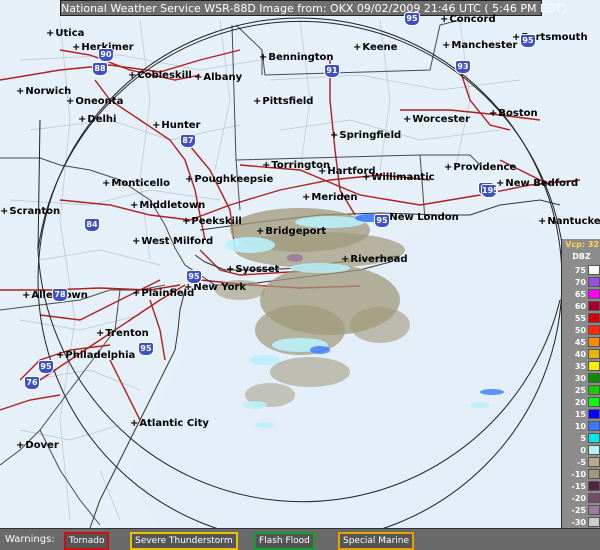 The width and height of the screenshot is (600, 550). I want to click on legend-level-label: 20, so click(580, 402).